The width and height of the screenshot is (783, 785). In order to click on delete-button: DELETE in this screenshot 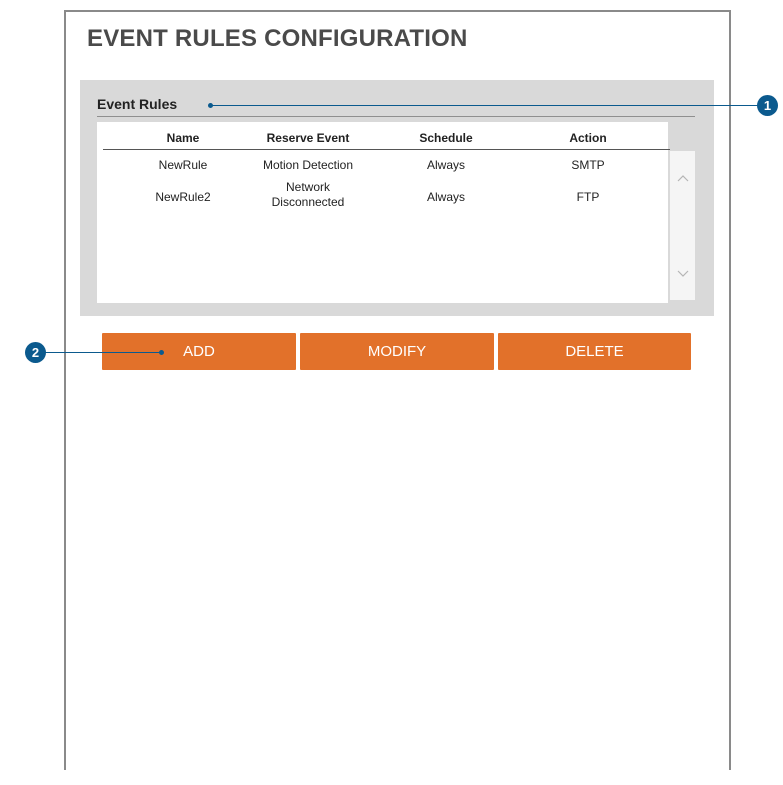, I will do `click(594, 351)`.